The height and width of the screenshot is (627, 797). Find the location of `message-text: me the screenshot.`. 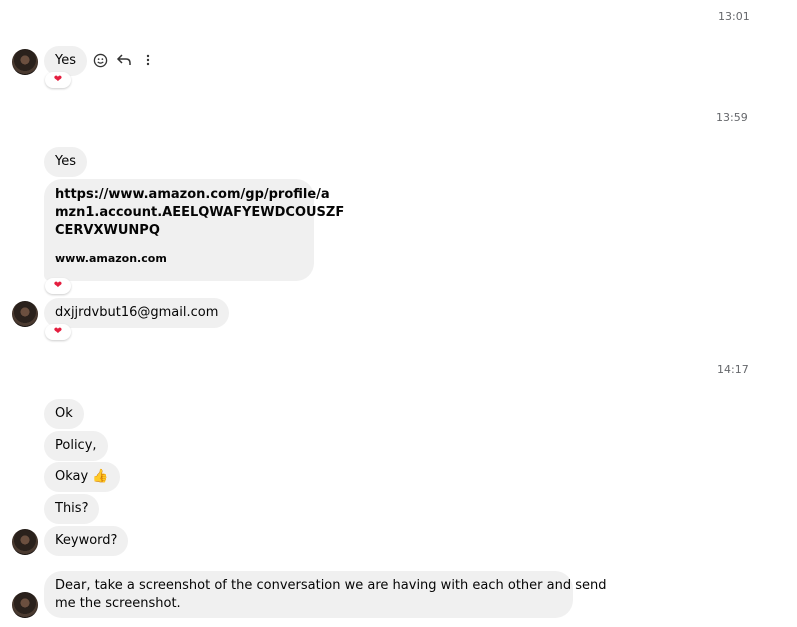

message-text: me the screenshot. is located at coordinates (118, 603).